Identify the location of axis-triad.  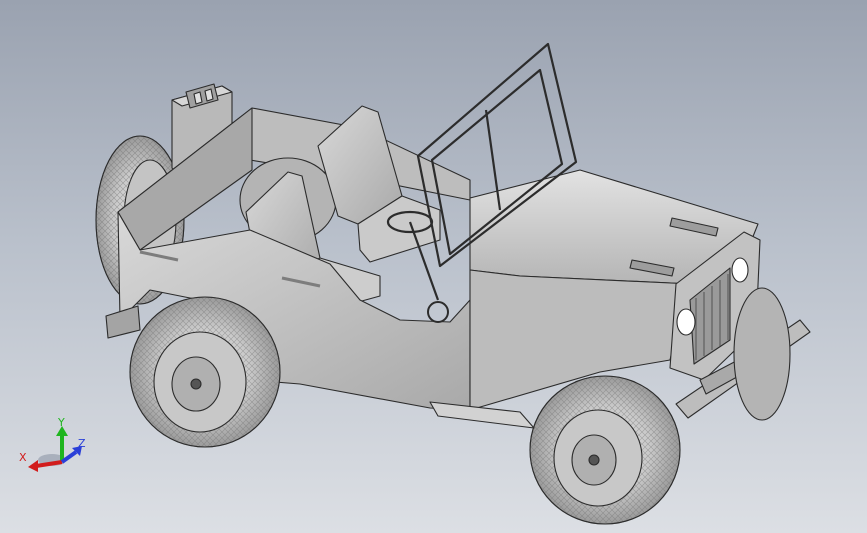
(55, 449).